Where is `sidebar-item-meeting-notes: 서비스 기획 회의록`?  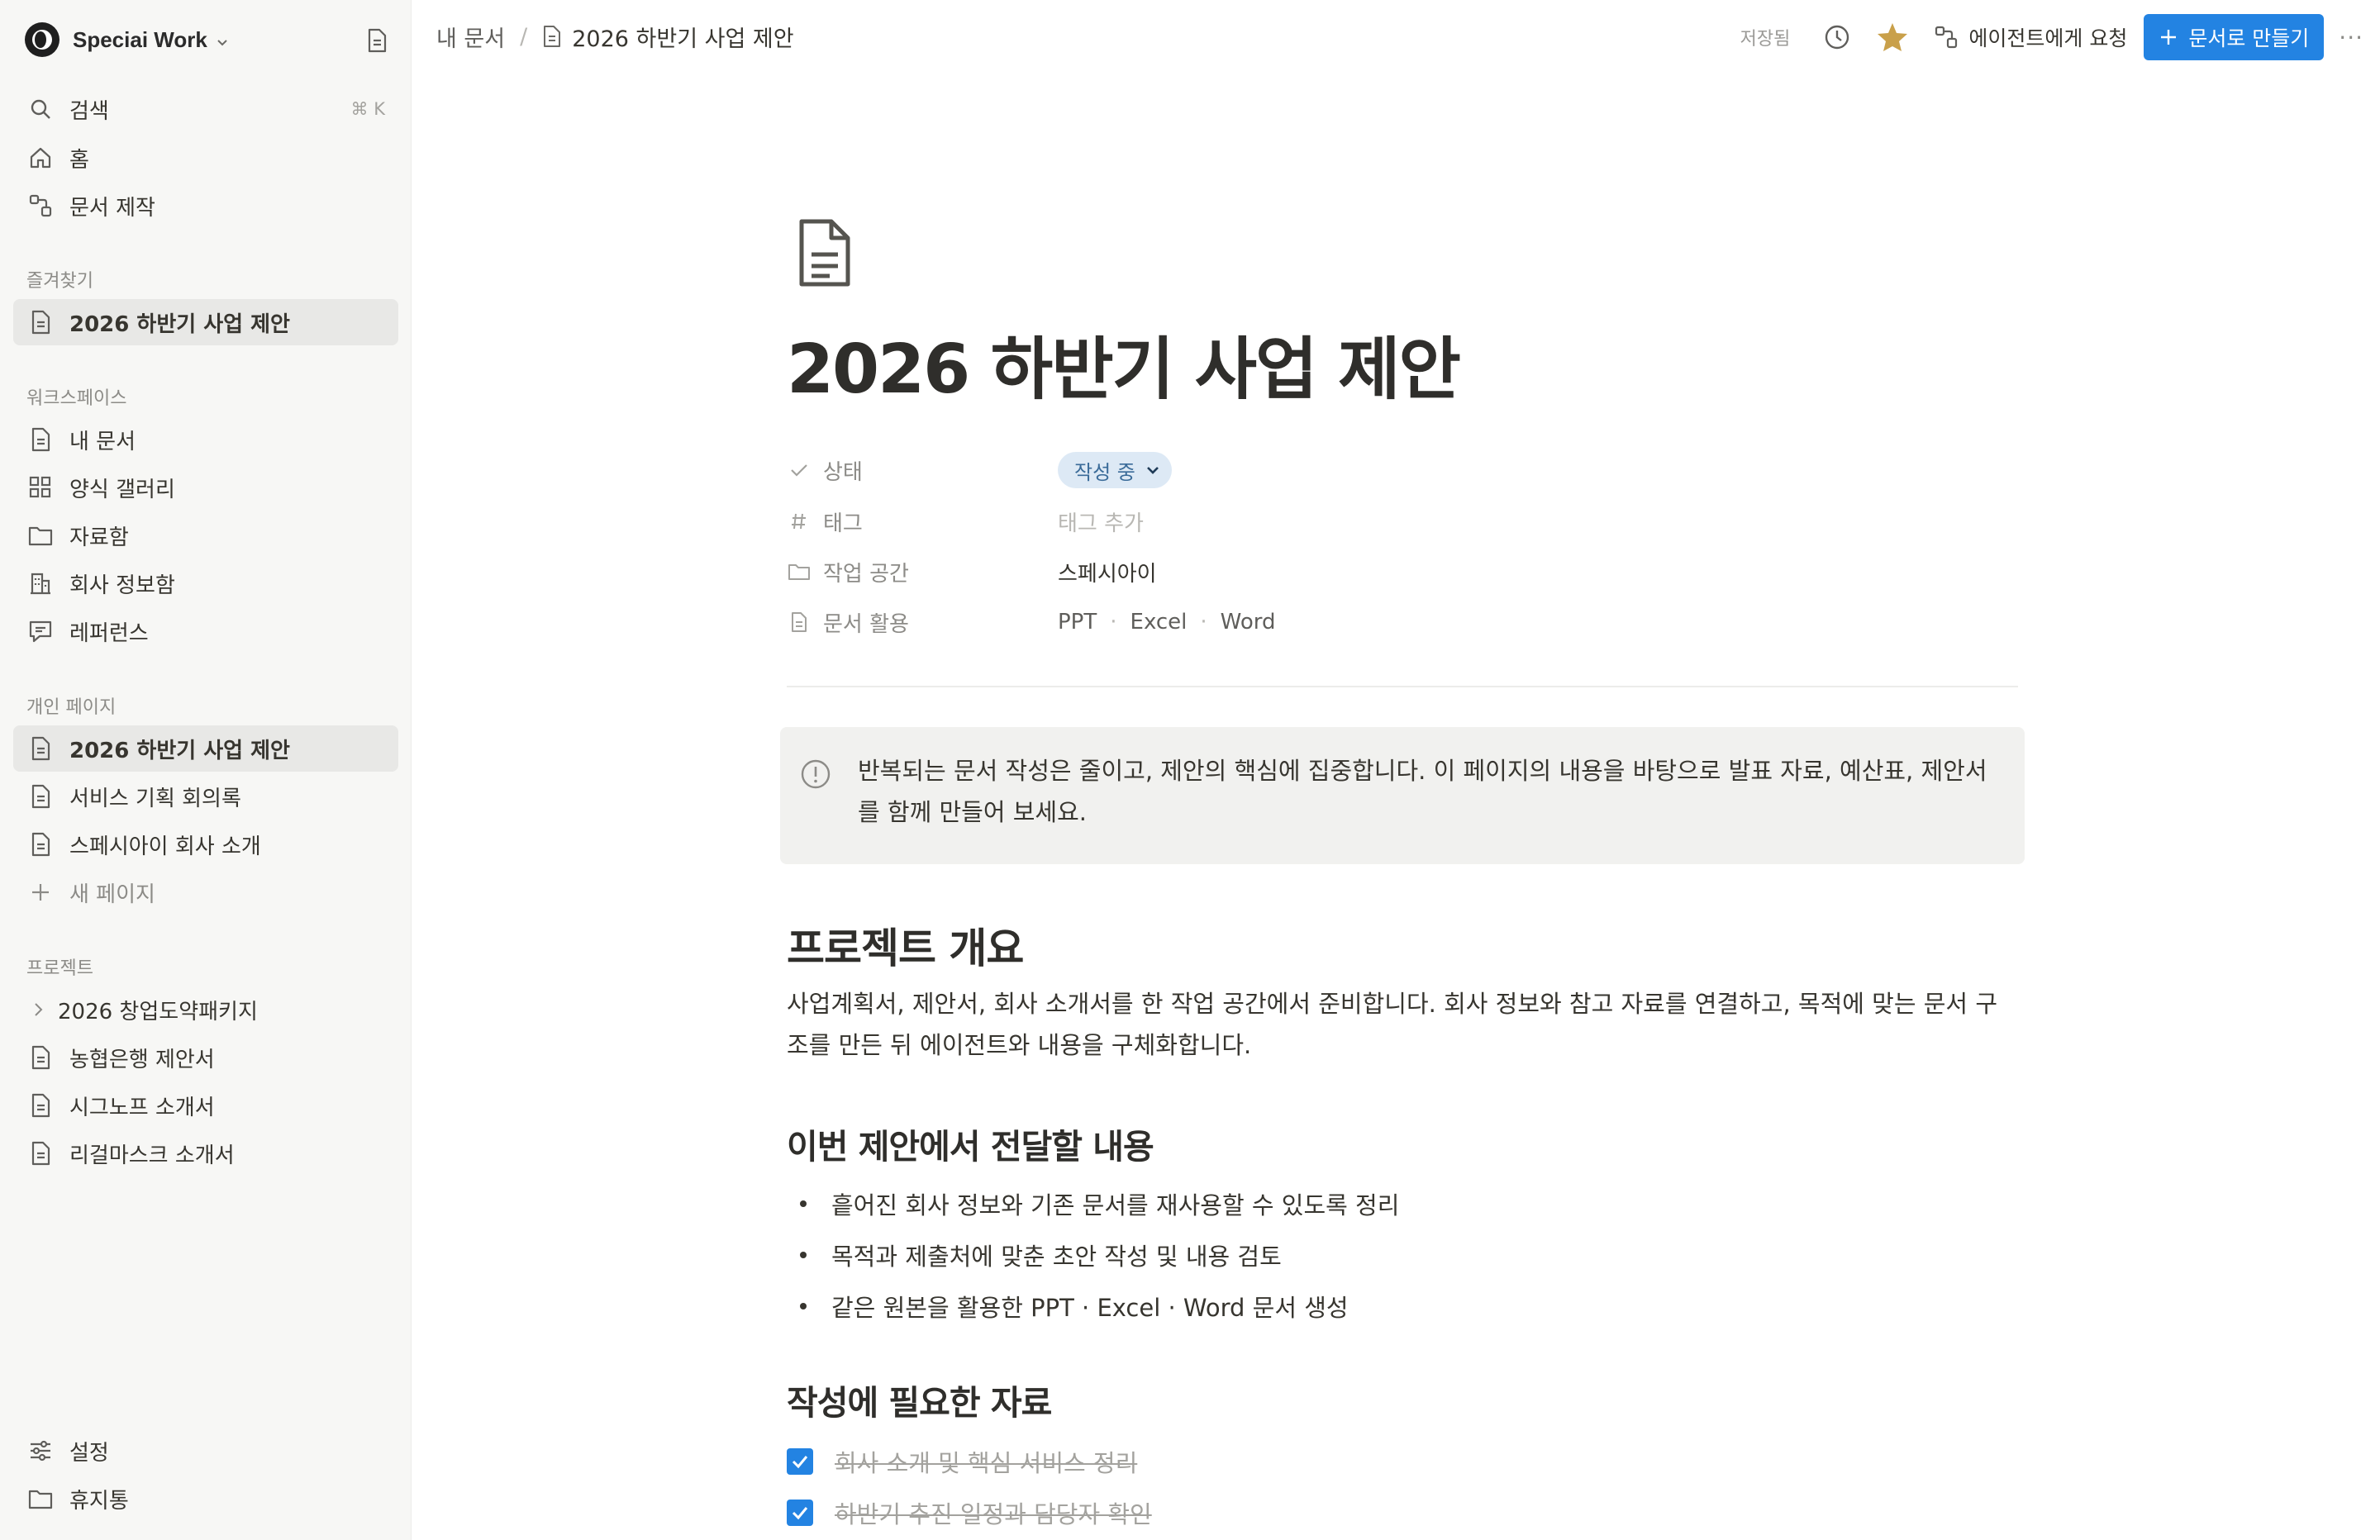
sidebar-item-meeting-notes: 서비스 기획 회의록 is located at coordinates (205, 796).